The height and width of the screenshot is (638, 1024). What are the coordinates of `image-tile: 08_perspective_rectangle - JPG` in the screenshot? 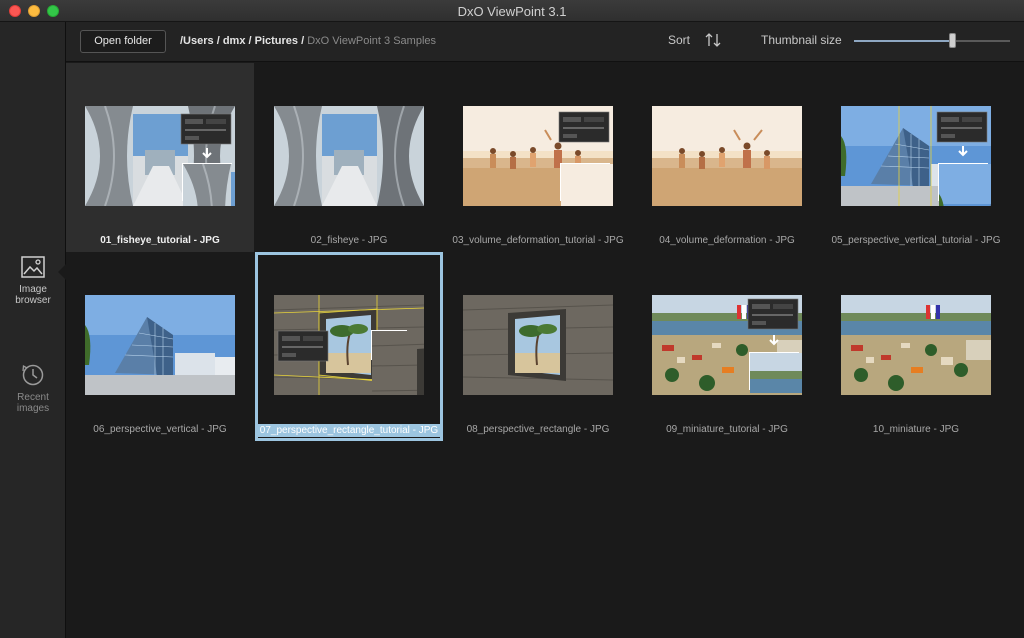 It's located at (538, 346).